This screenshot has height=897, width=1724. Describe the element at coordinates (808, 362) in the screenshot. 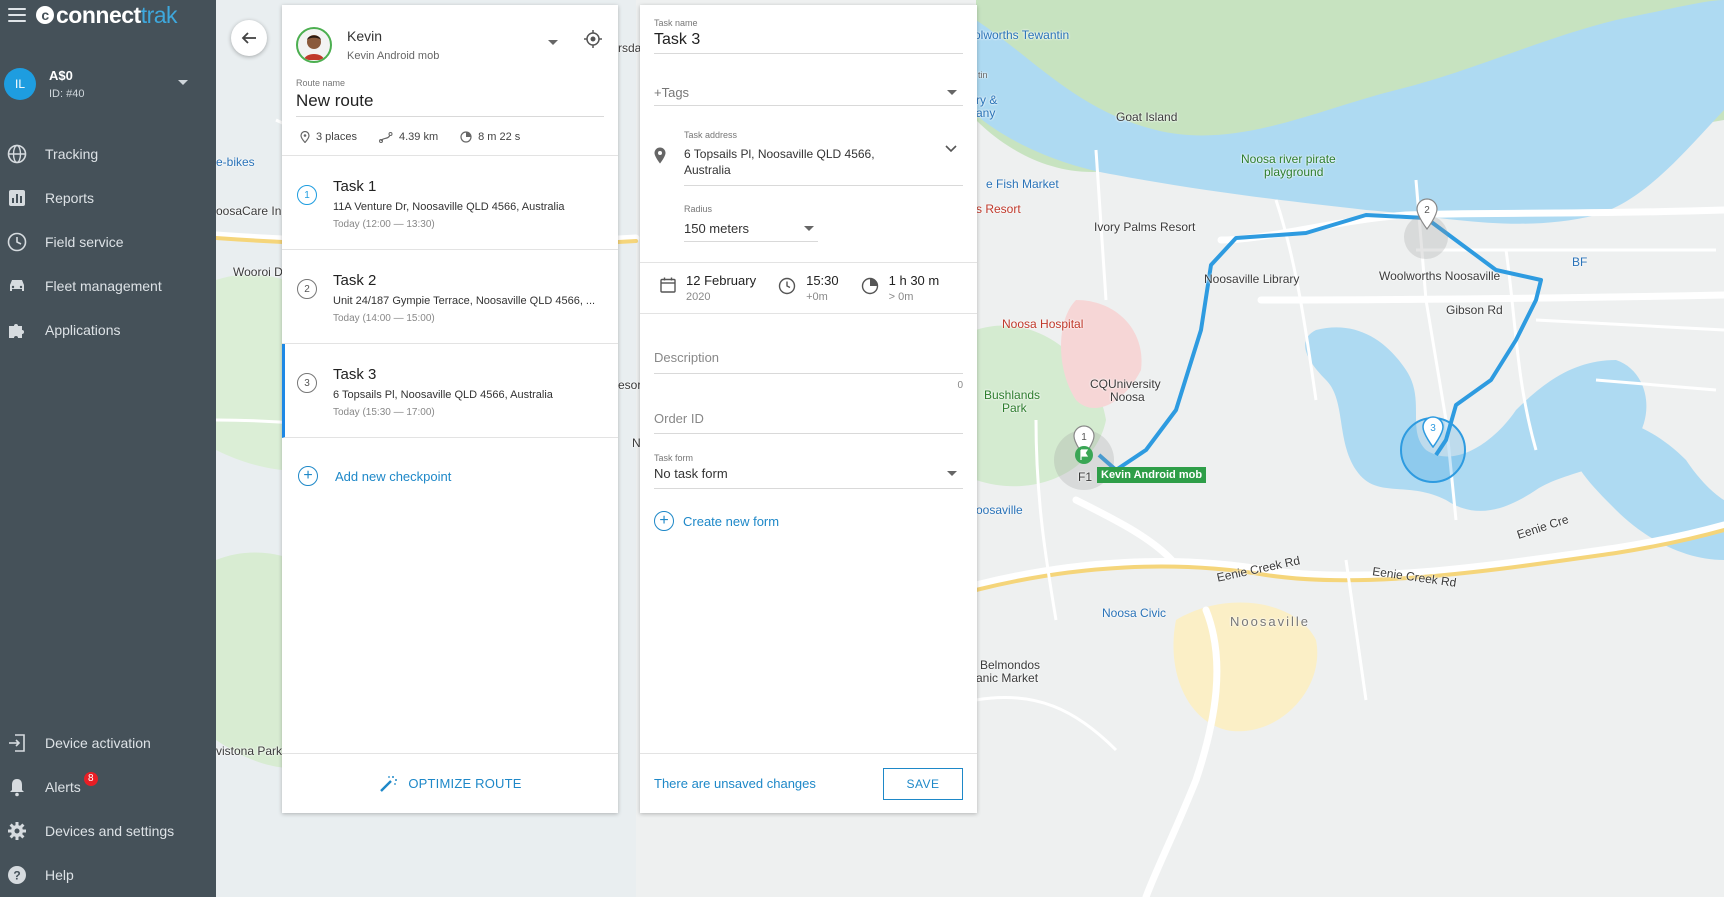

I see `description-input: Description` at that location.